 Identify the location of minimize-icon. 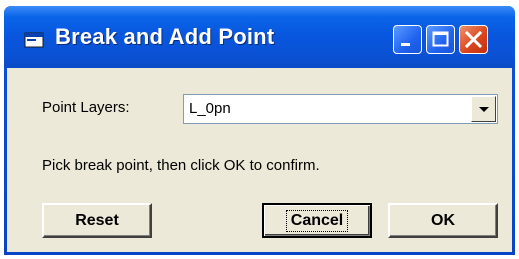
(405, 44).